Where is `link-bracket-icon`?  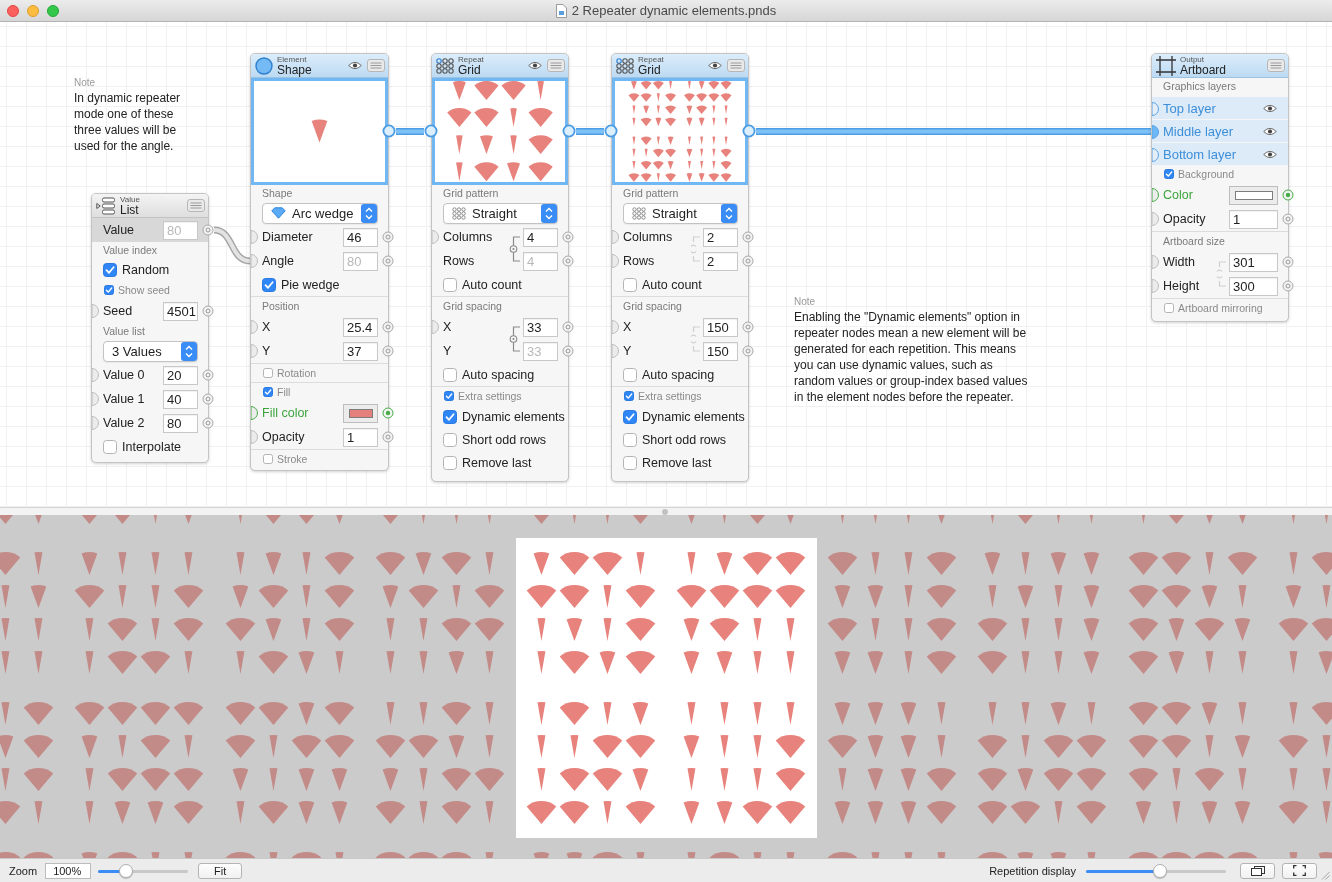
link-bracket-icon is located at coordinates (514, 249).